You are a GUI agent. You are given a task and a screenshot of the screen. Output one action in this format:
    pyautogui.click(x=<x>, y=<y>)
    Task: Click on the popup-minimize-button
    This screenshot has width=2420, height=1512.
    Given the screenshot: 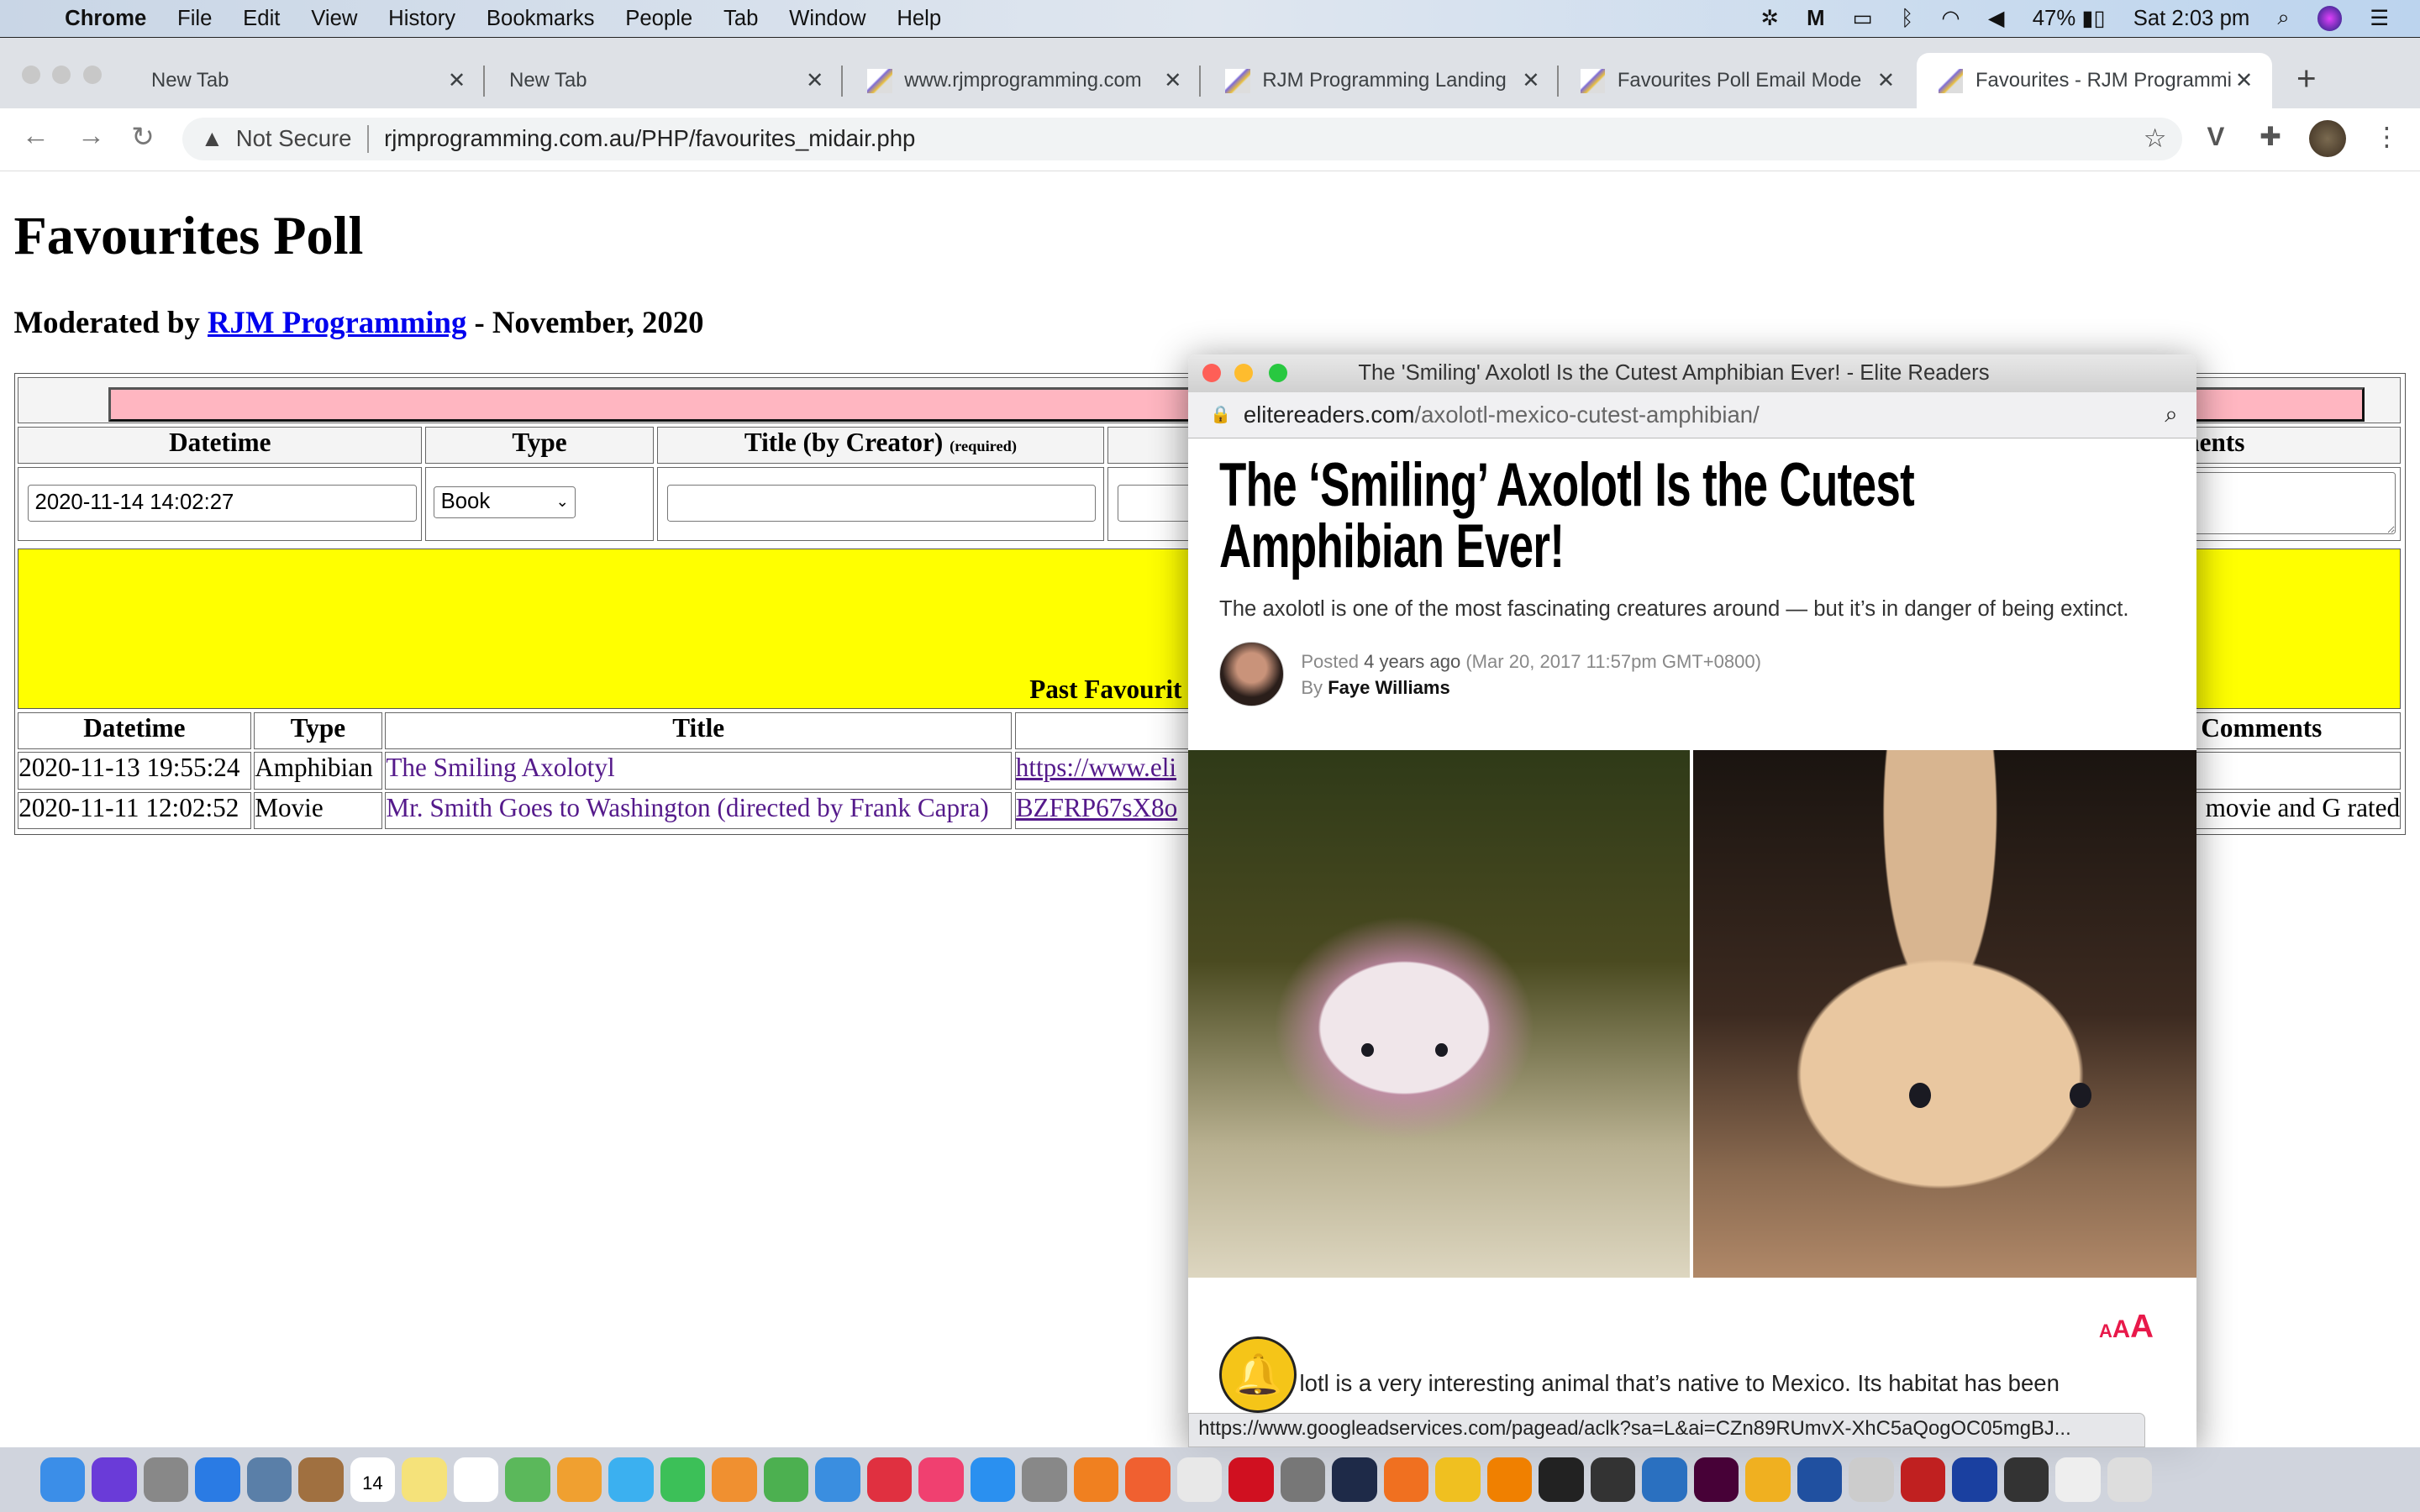 What is the action you would take?
    pyautogui.click(x=1244, y=373)
    